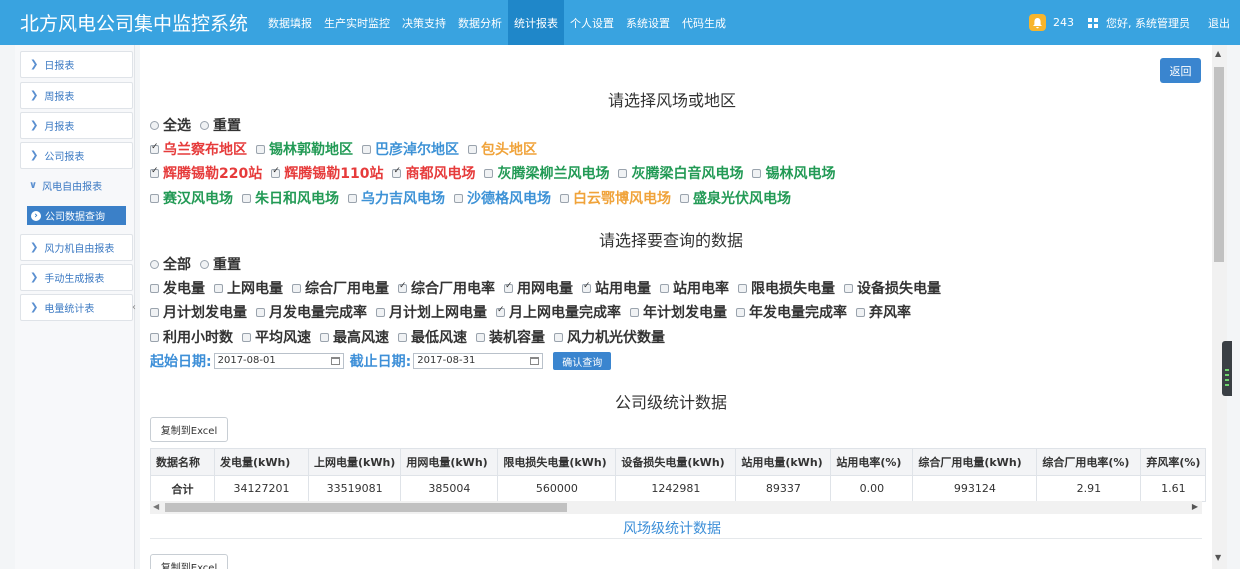 This screenshot has width=1240, height=569. What do you see at coordinates (735, 198) in the screenshot?
I see `checkbox-option: 盛泉光伏风电场` at bounding box center [735, 198].